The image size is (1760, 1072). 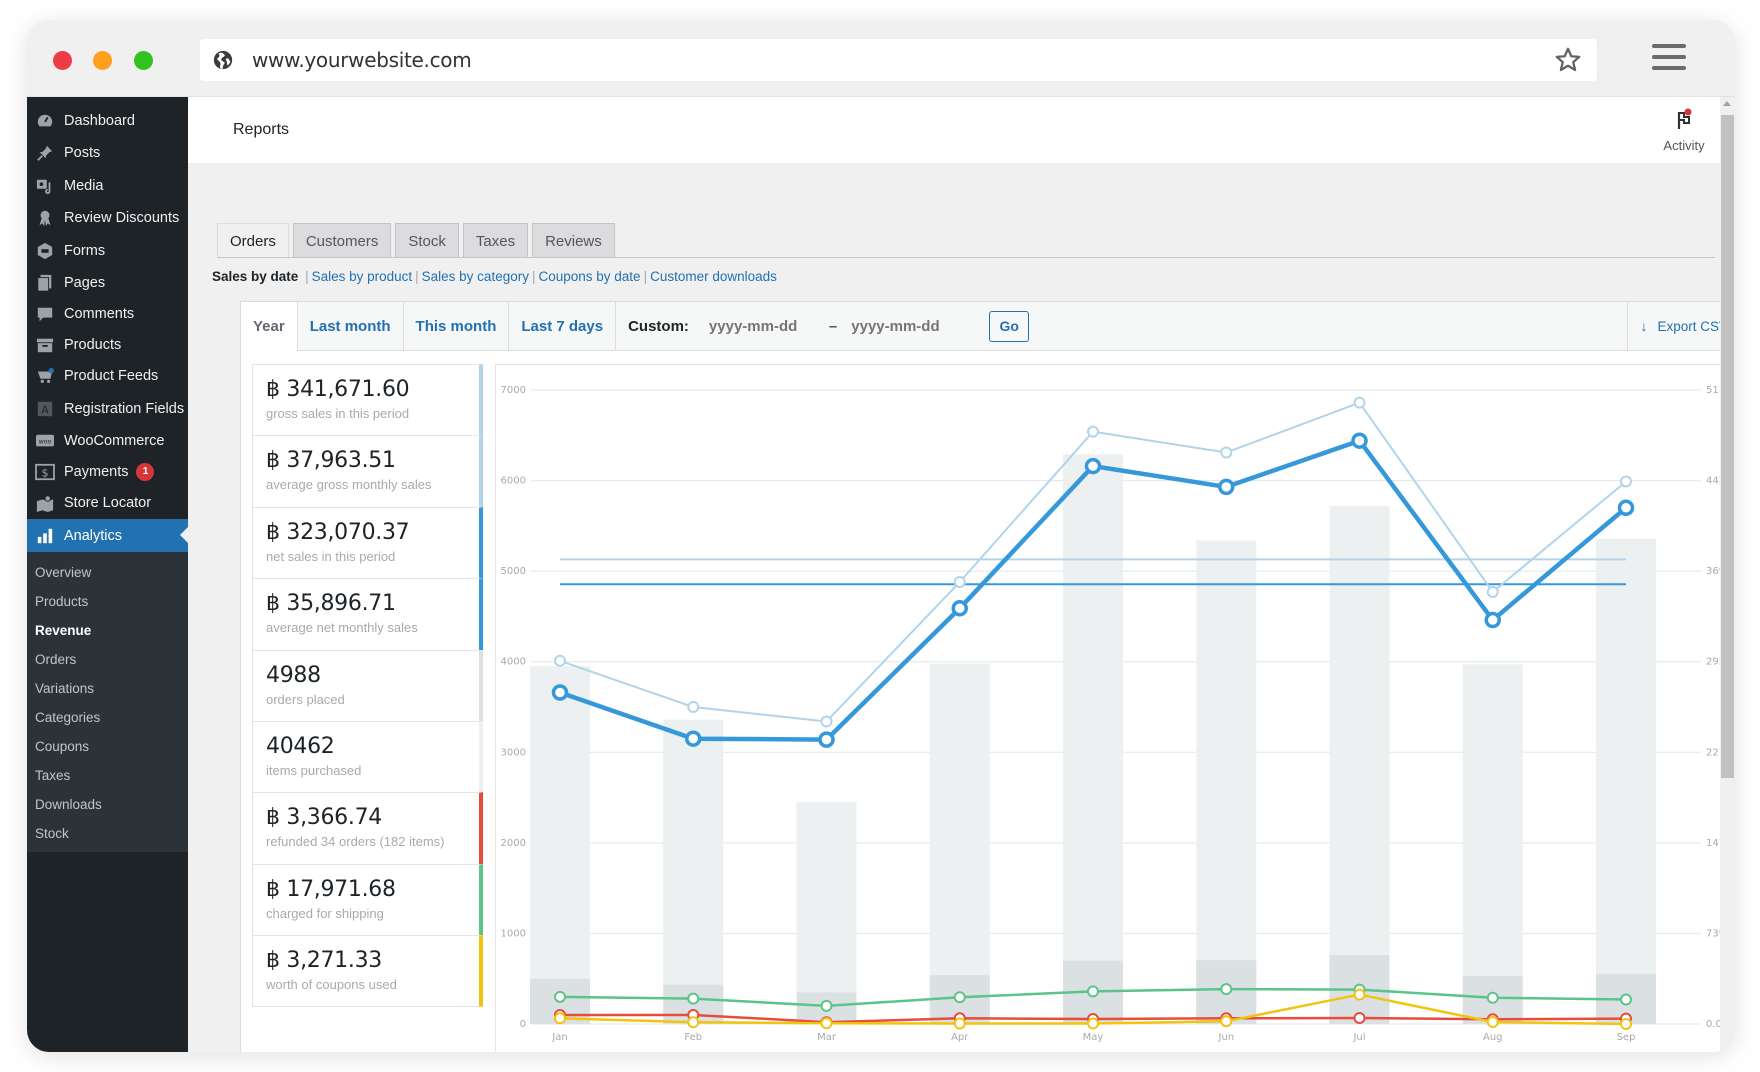 I want to click on star-icon, so click(x=1568, y=60).